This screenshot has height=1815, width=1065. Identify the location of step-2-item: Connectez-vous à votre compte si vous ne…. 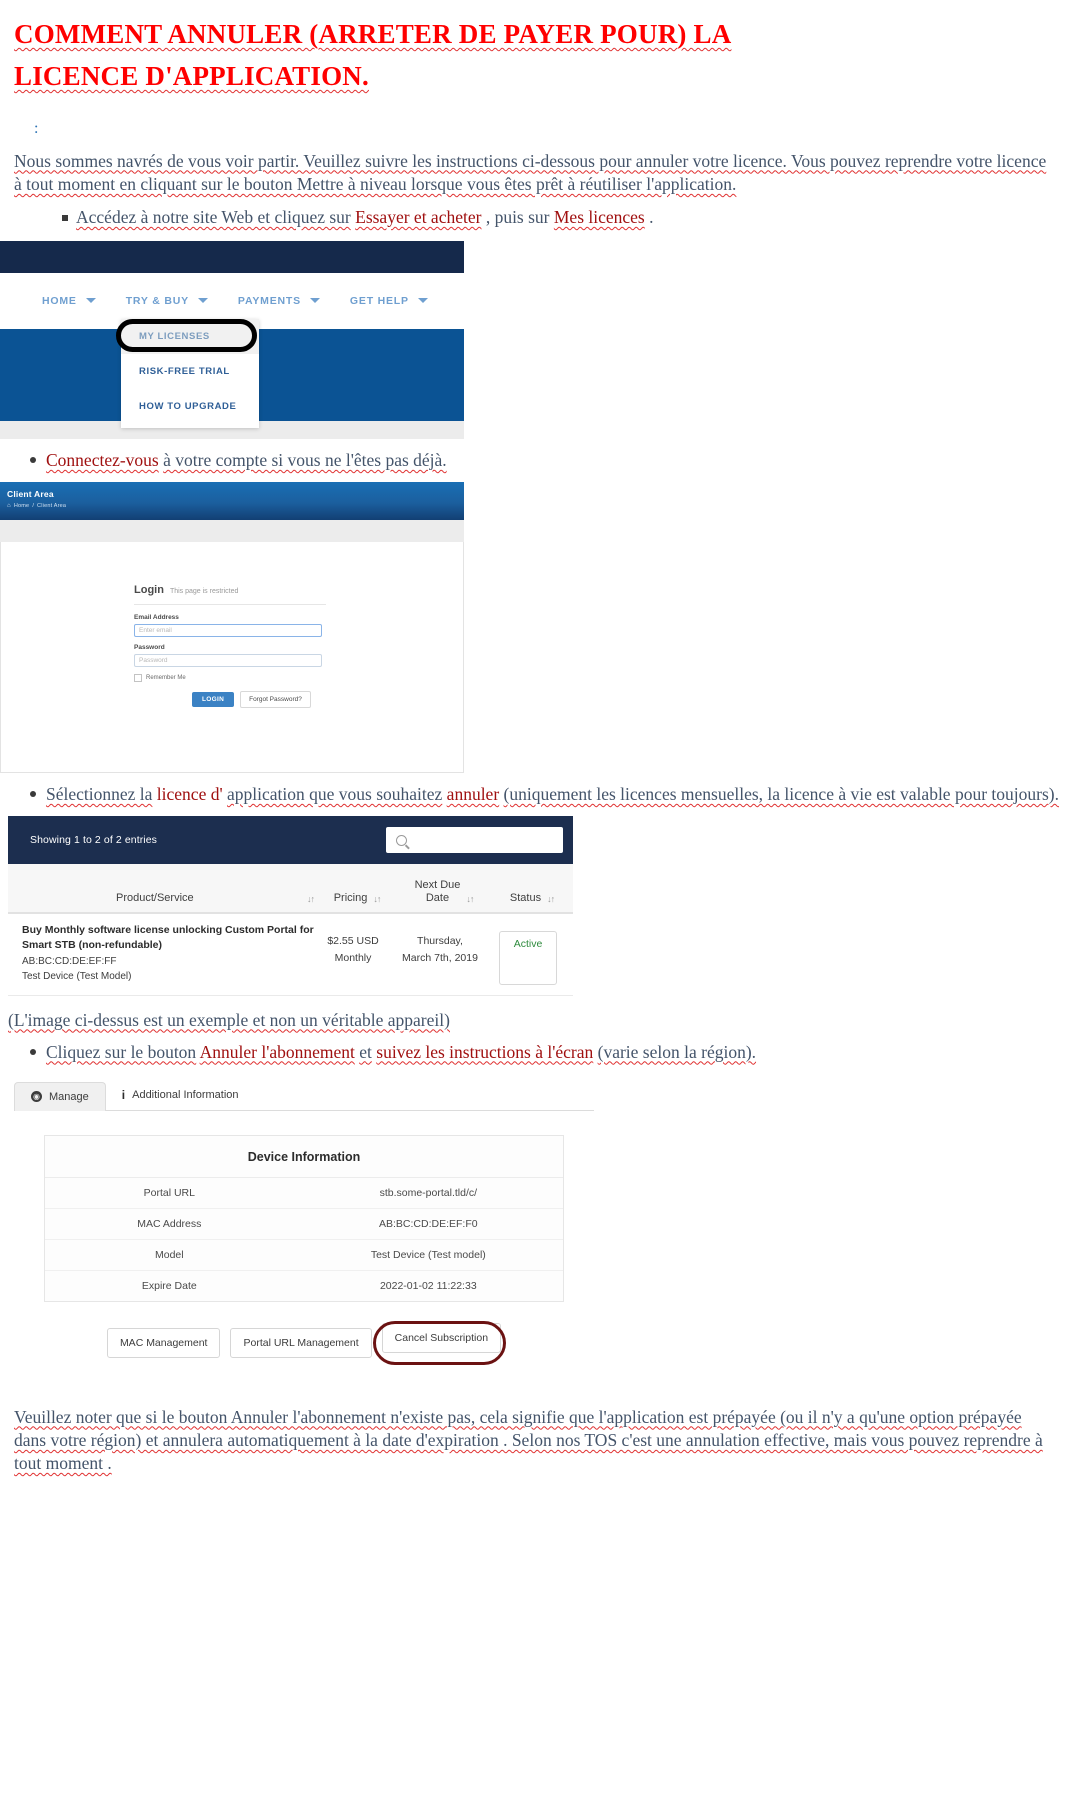
(547, 460).